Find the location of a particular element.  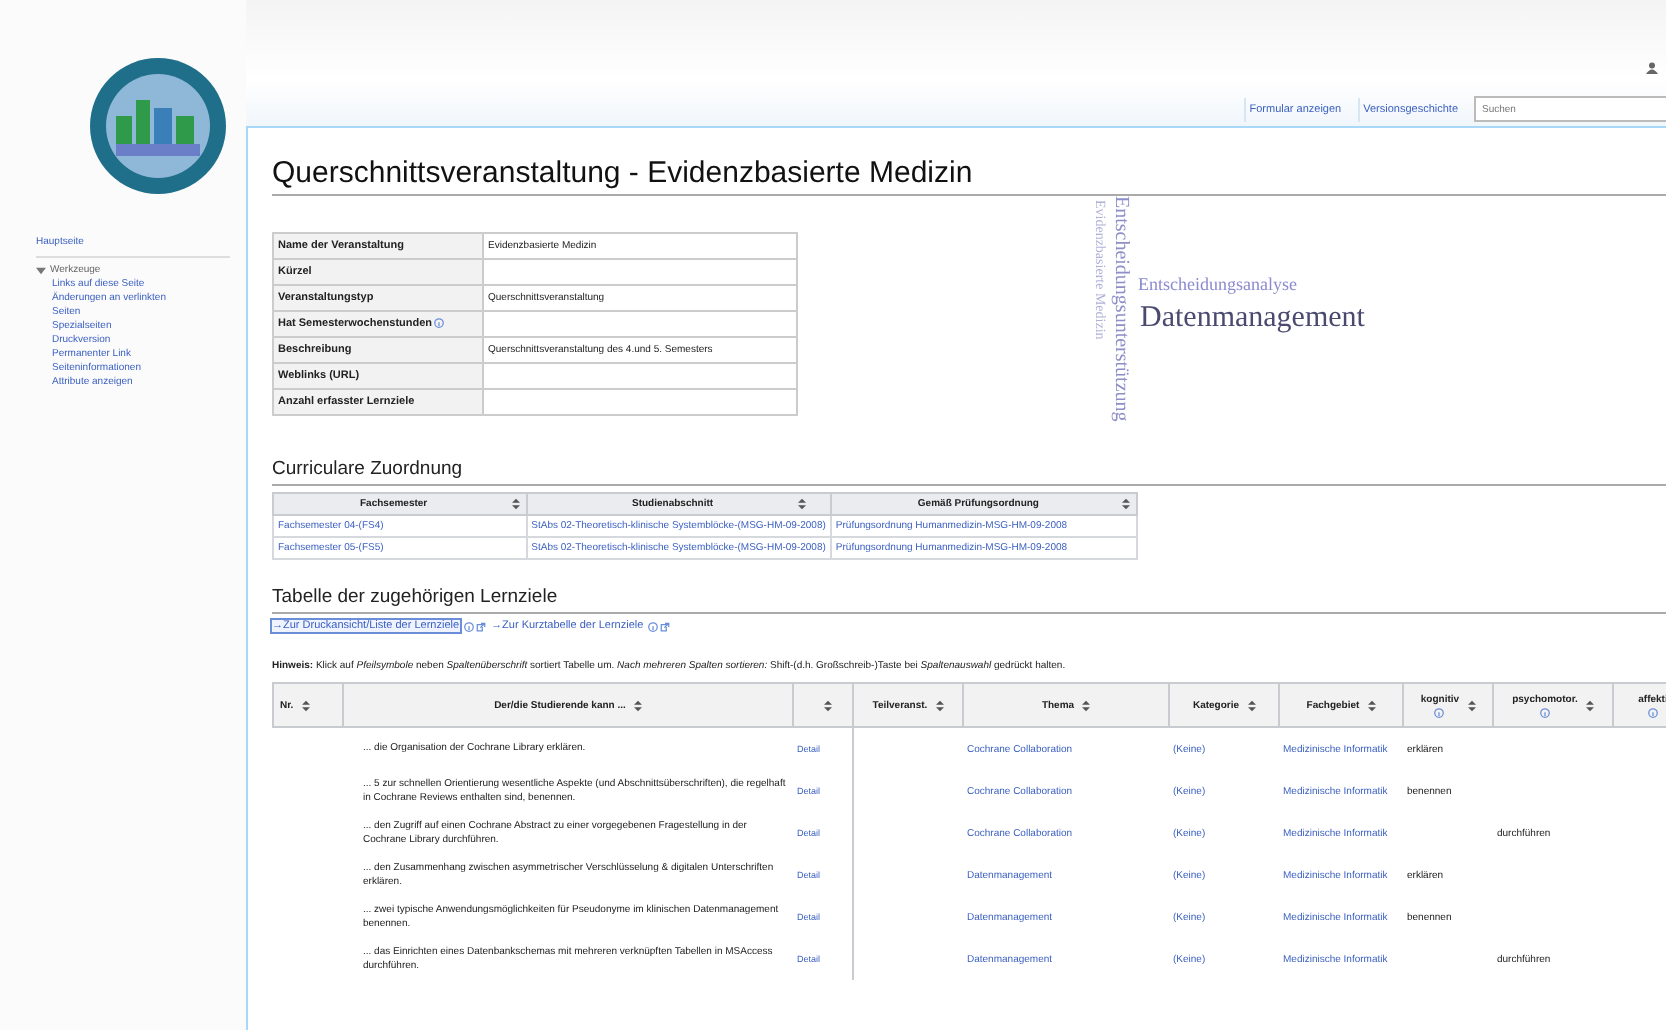

logo-icon is located at coordinates (158, 126).